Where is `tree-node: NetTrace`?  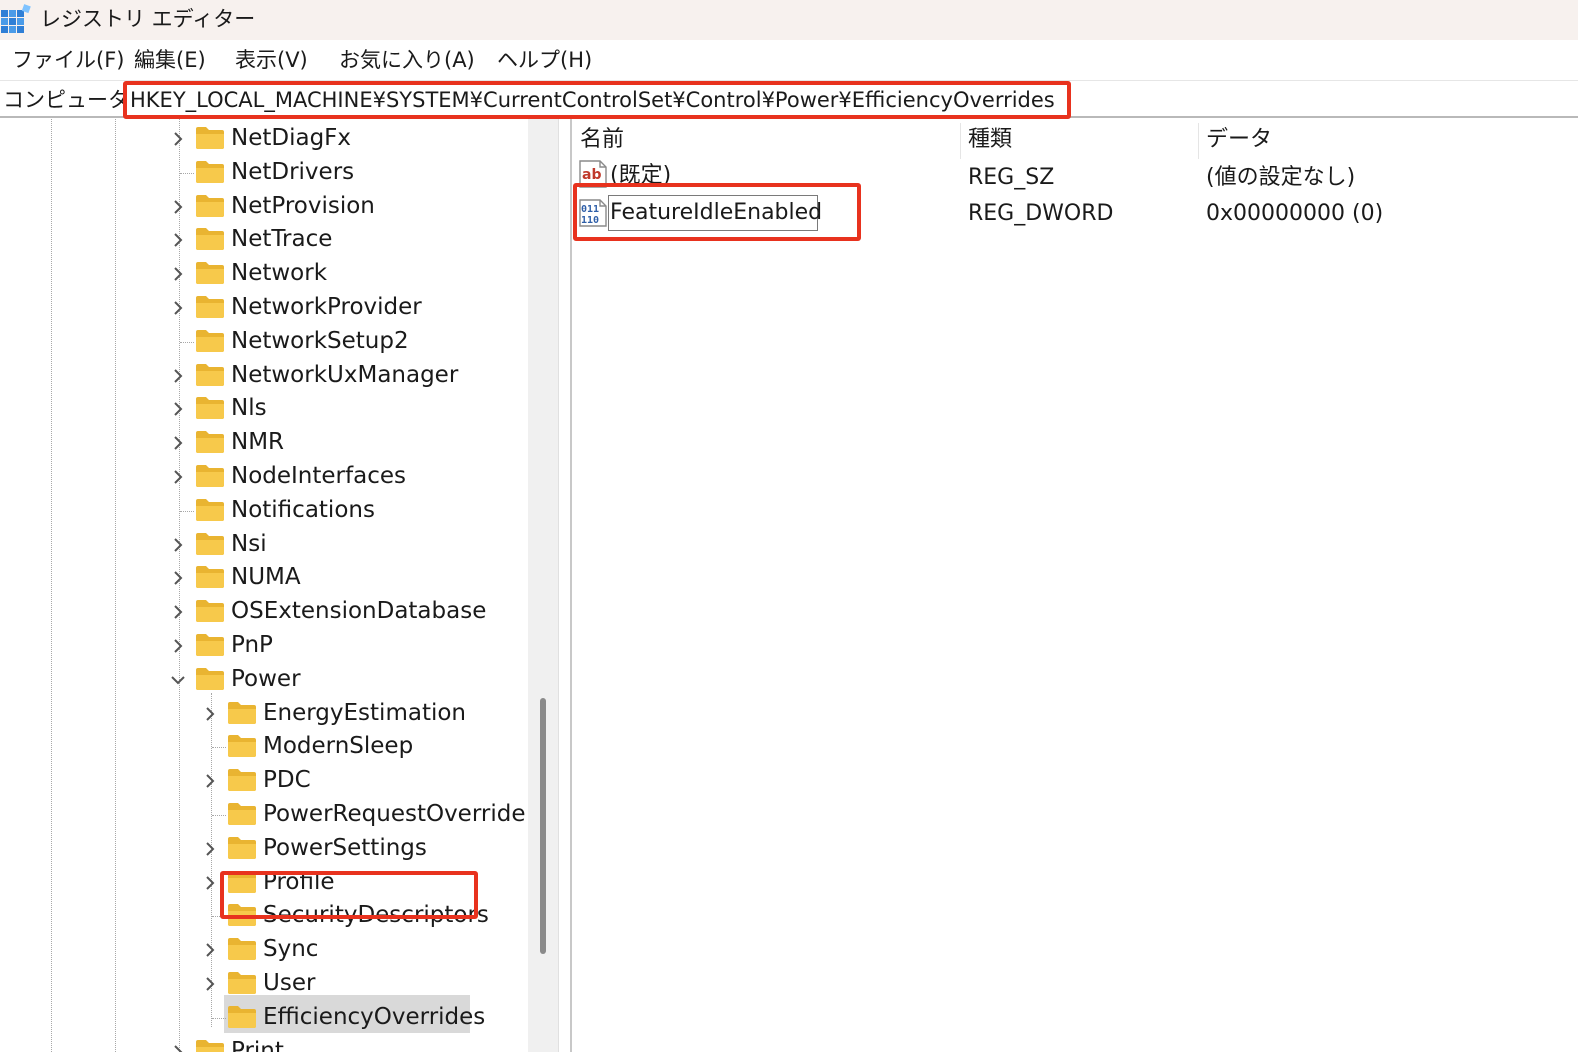 tree-node: NetTrace is located at coordinates (264, 240).